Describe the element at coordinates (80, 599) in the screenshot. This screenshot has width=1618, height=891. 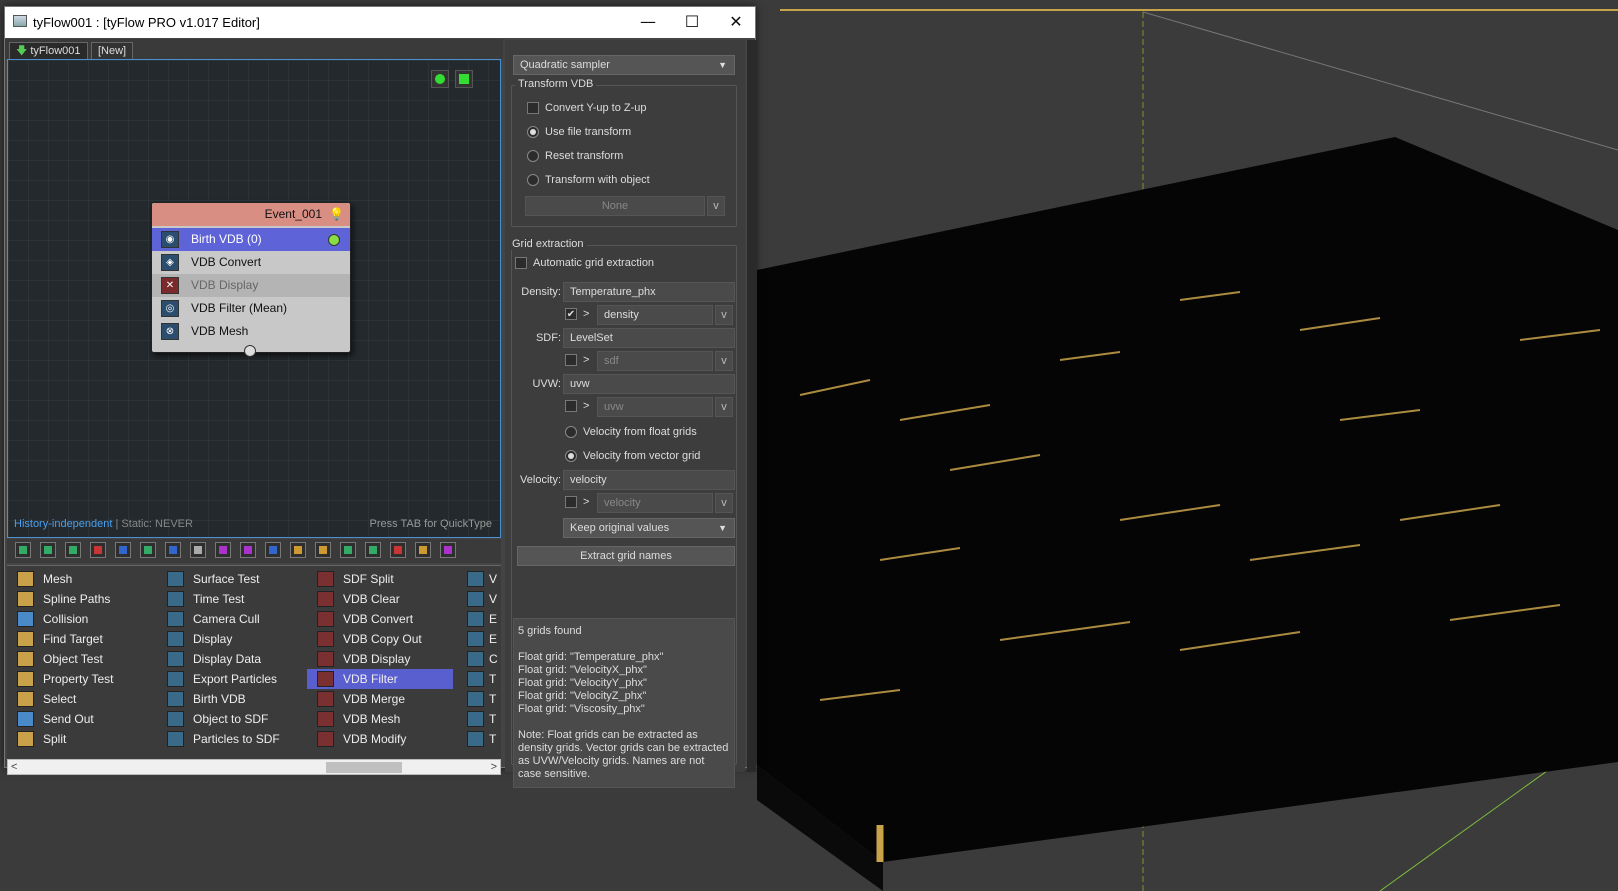
I see `operator-list-item: Spline Paths` at that location.